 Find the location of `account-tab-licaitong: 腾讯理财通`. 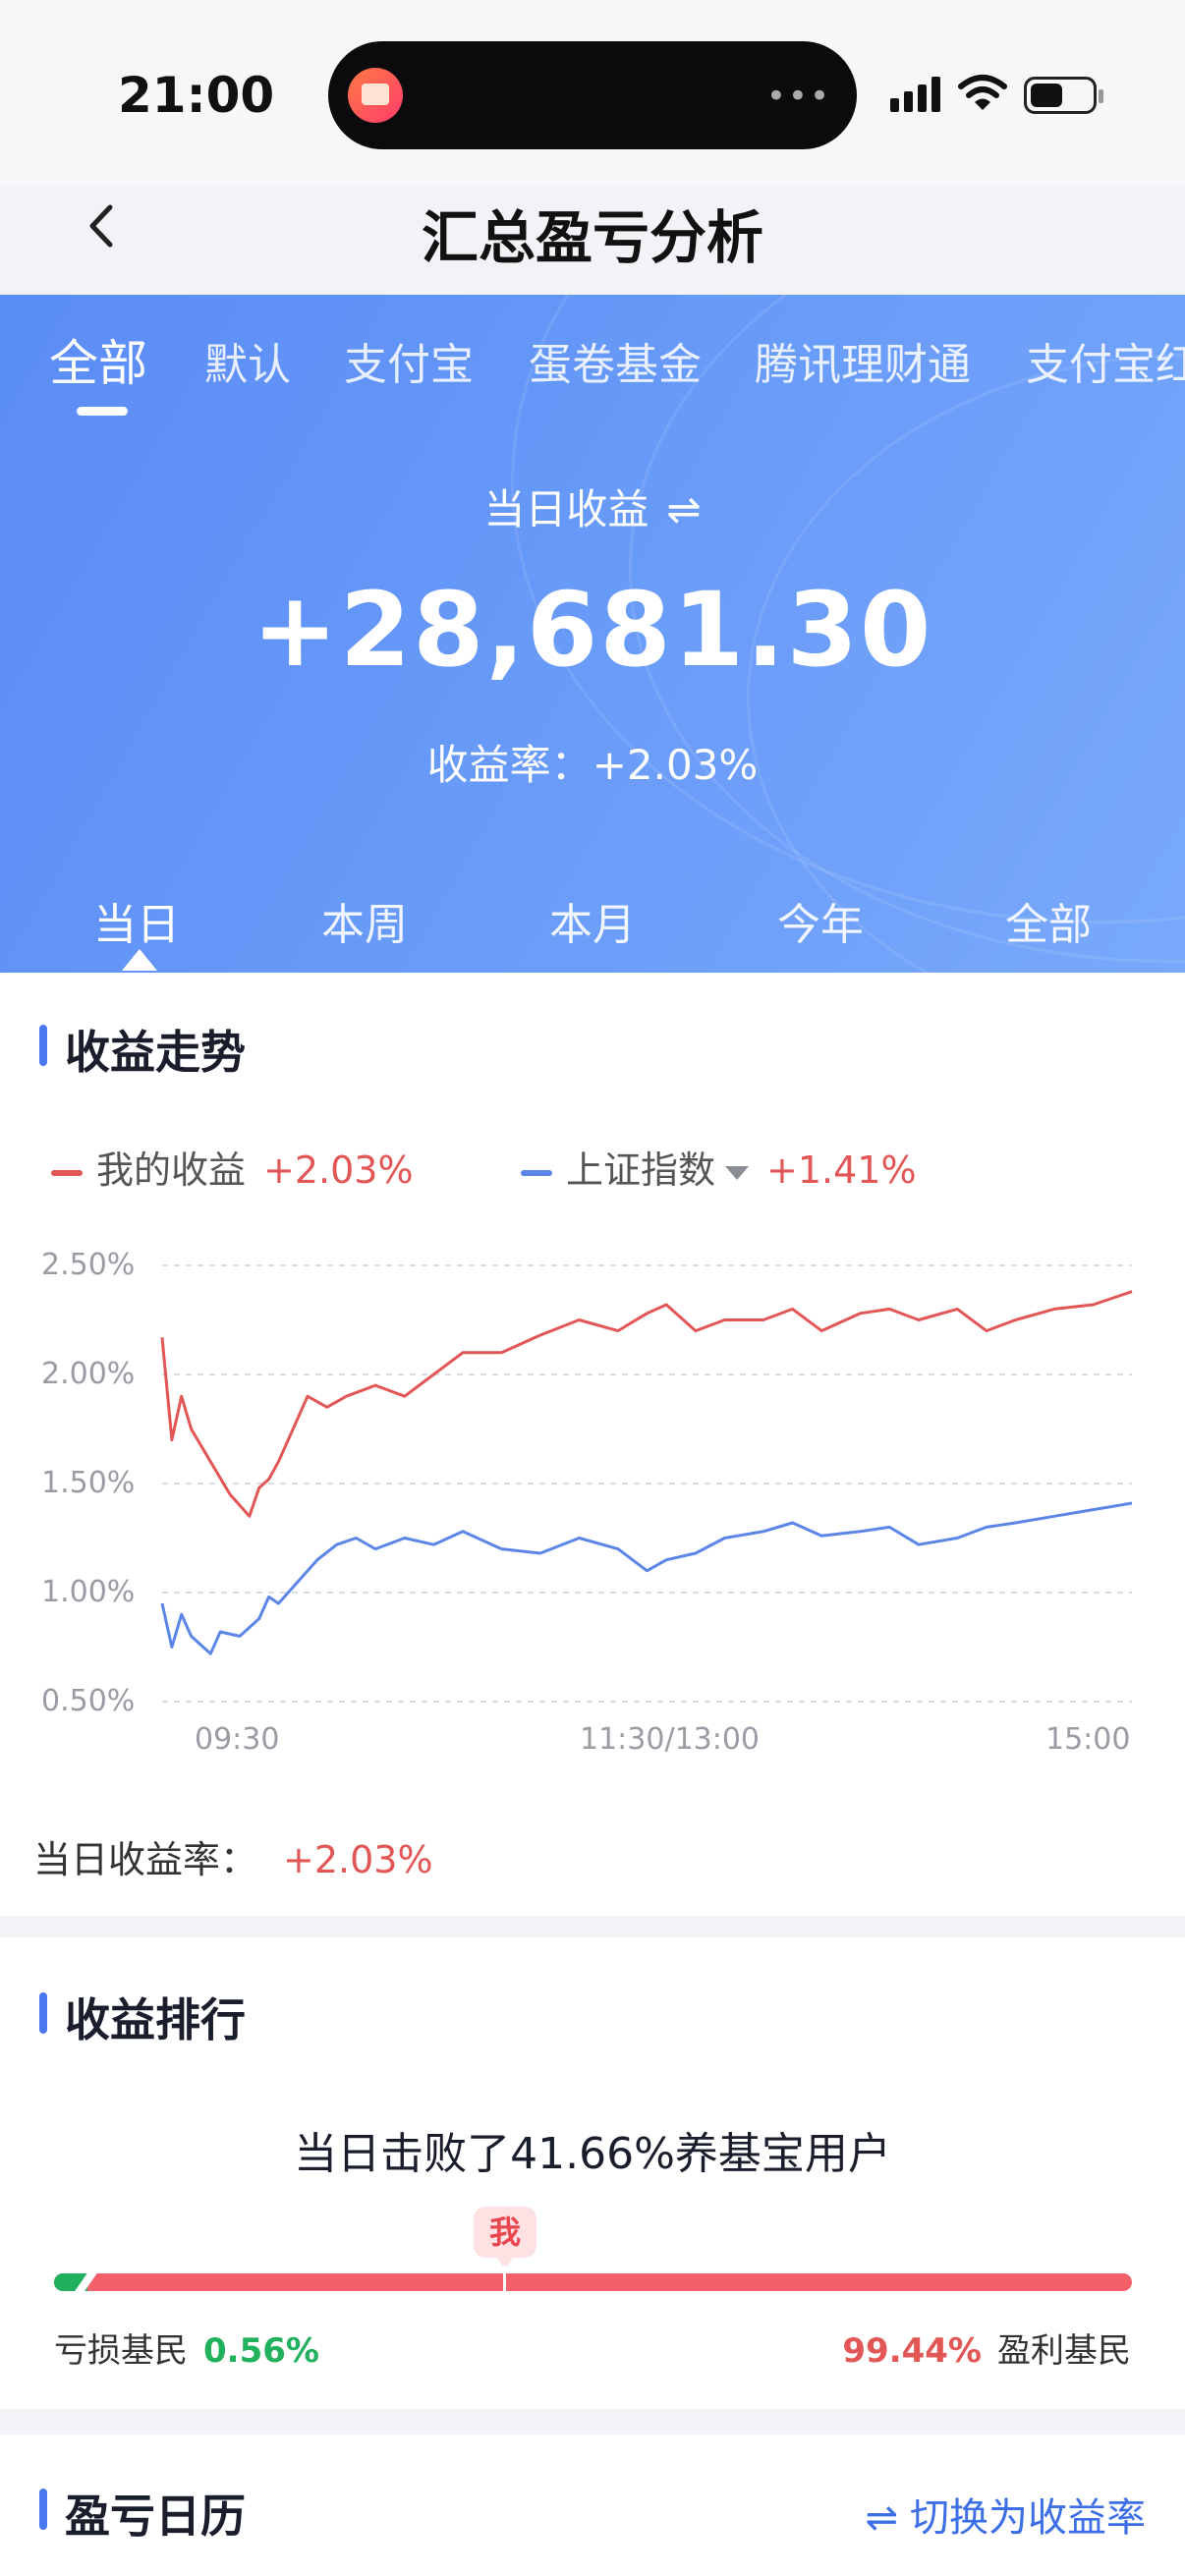

account-tab-licaitong: 腾讯理财通 is located at coordinates (863, 360).